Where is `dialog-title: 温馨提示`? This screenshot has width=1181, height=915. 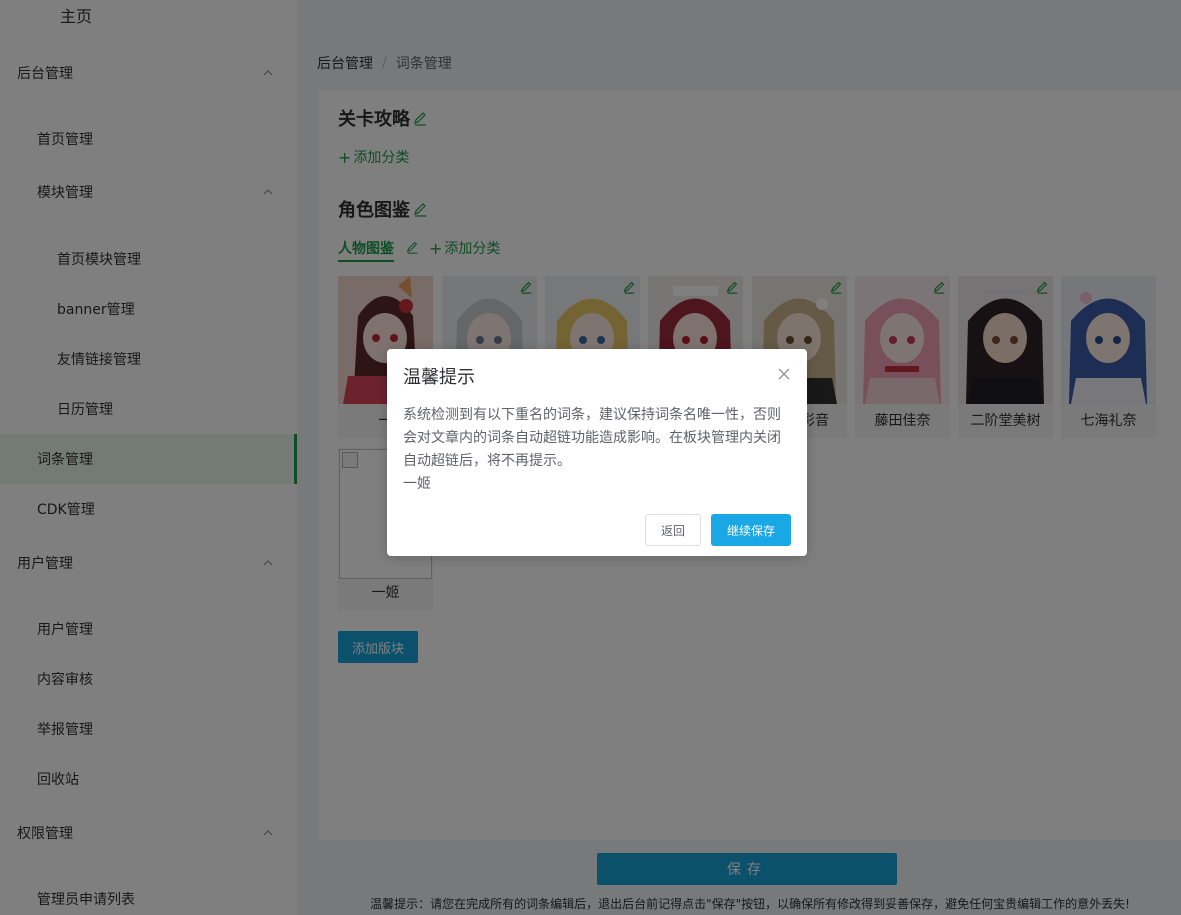
dialog-title: 温馨提示 is located at coordinates (439, 377).